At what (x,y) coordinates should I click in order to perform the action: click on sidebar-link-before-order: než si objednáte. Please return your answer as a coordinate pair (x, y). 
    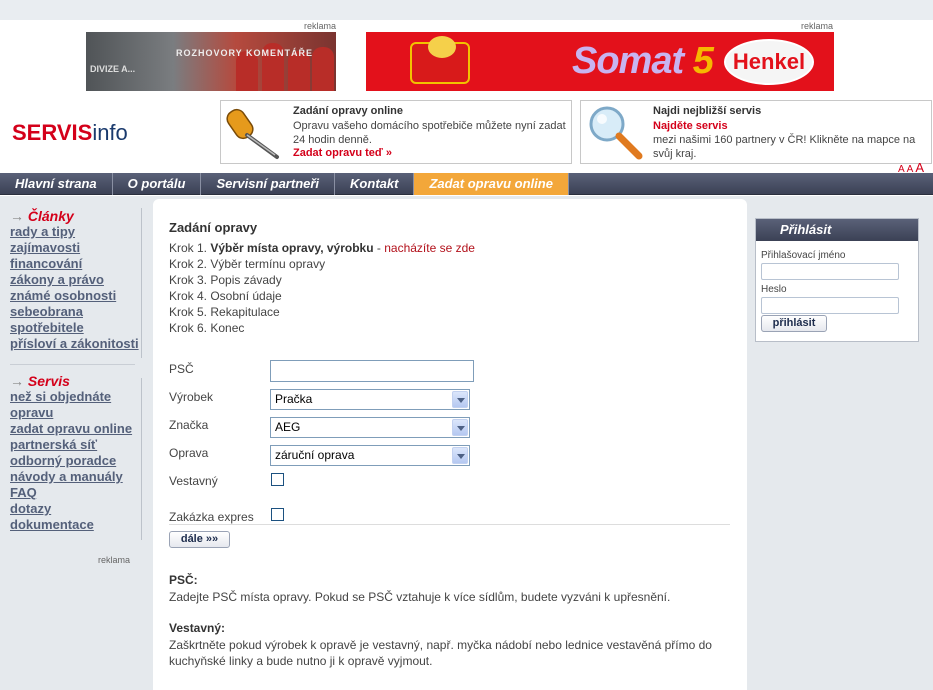
    Looking at the image, I should click on (72, 397).